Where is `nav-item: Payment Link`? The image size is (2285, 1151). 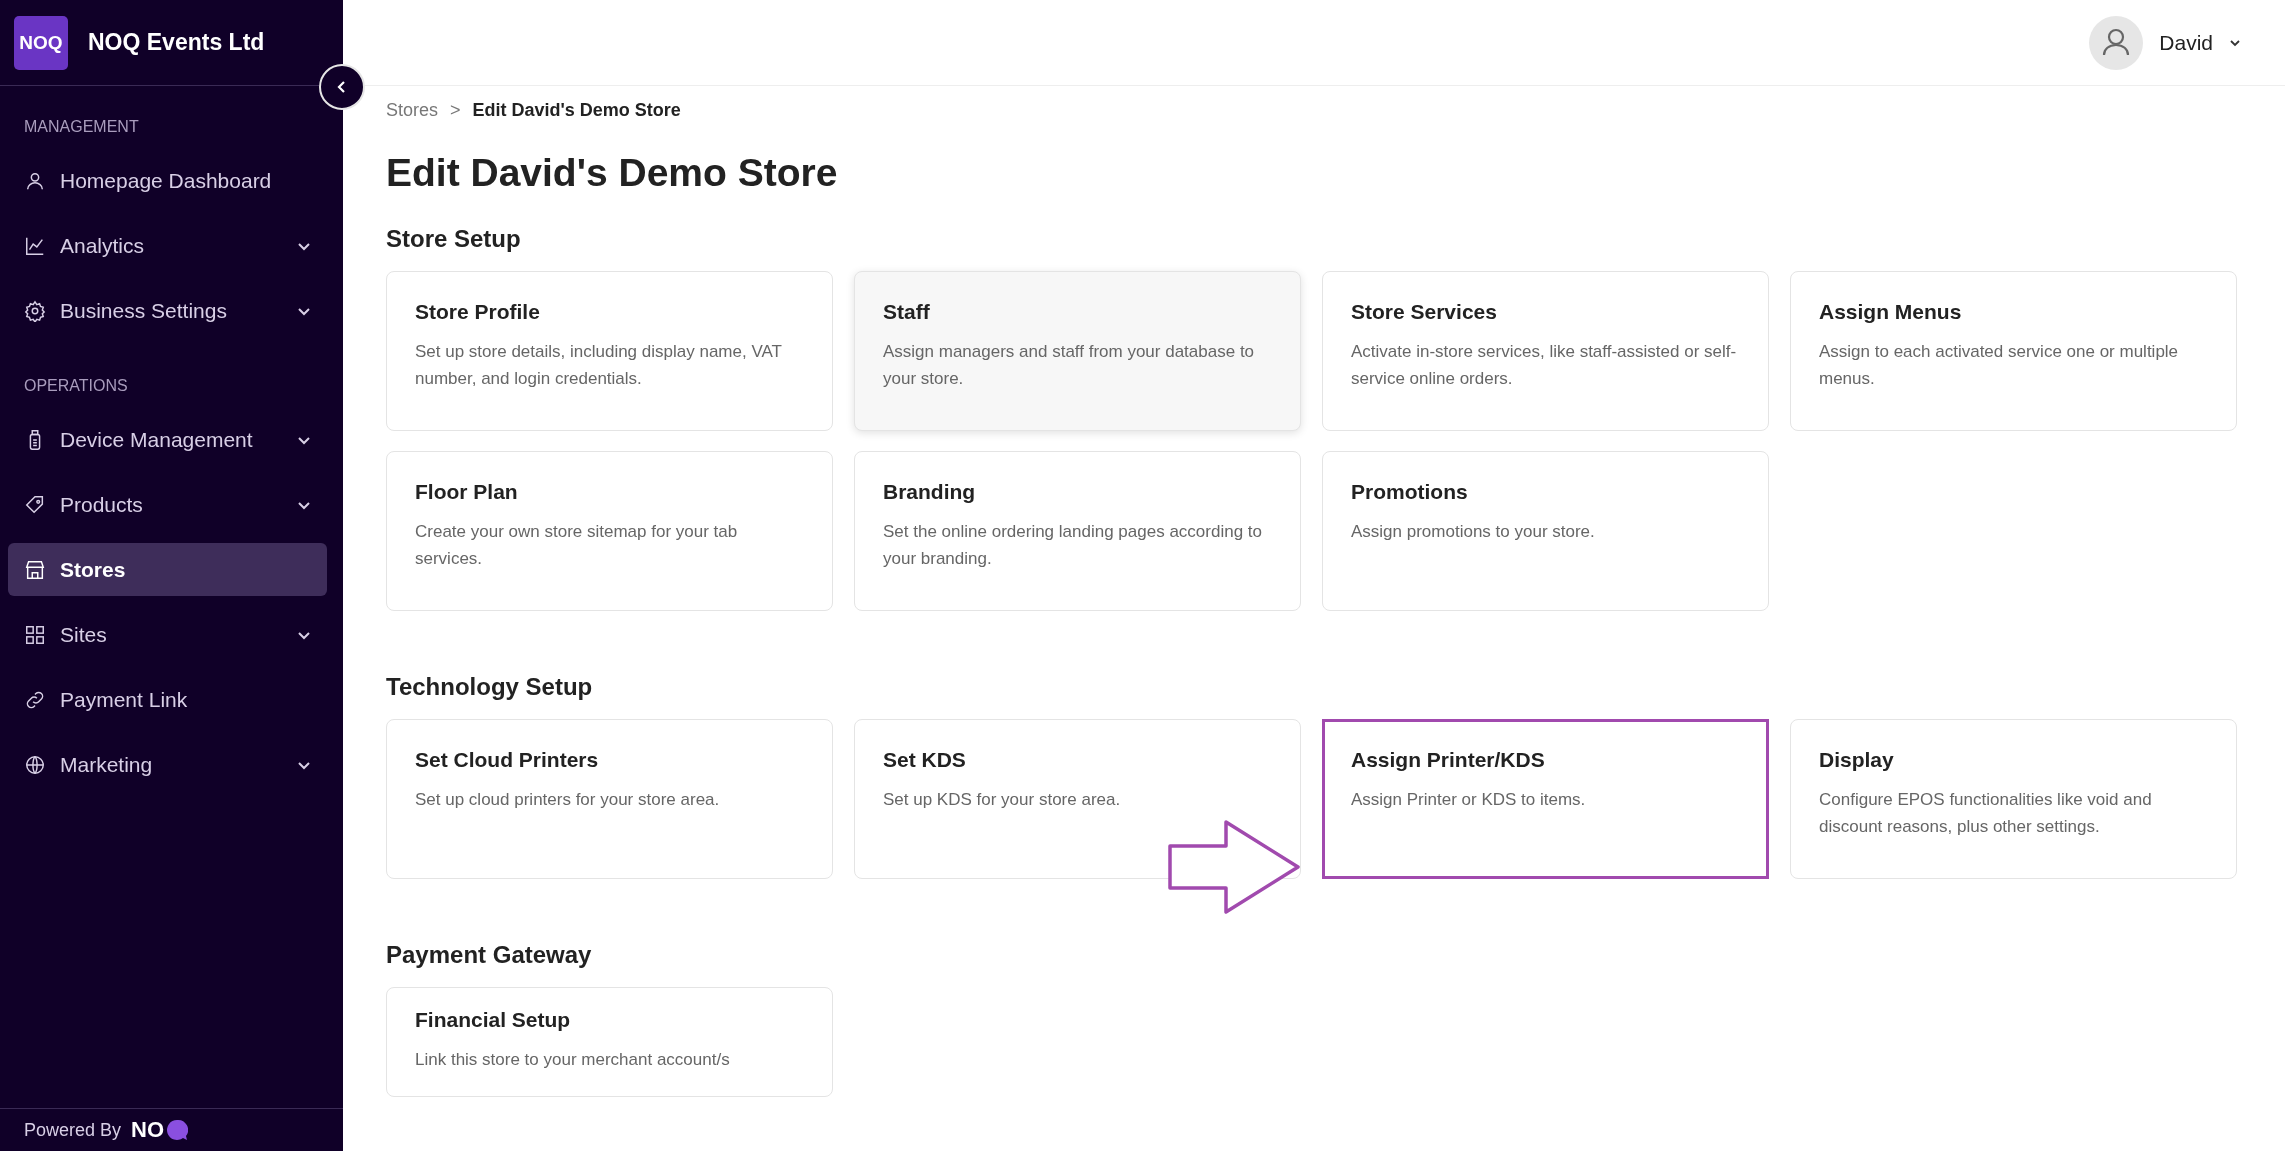
nav-item: Payment Link is located at coordinates (167, 699).